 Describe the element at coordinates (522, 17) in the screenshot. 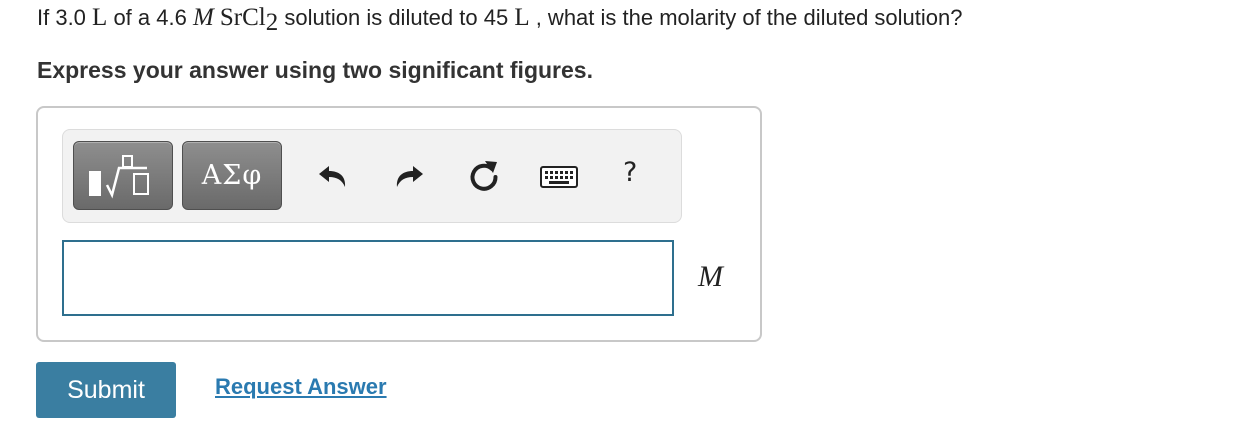

I see `unit-liters-2: L` at that location.